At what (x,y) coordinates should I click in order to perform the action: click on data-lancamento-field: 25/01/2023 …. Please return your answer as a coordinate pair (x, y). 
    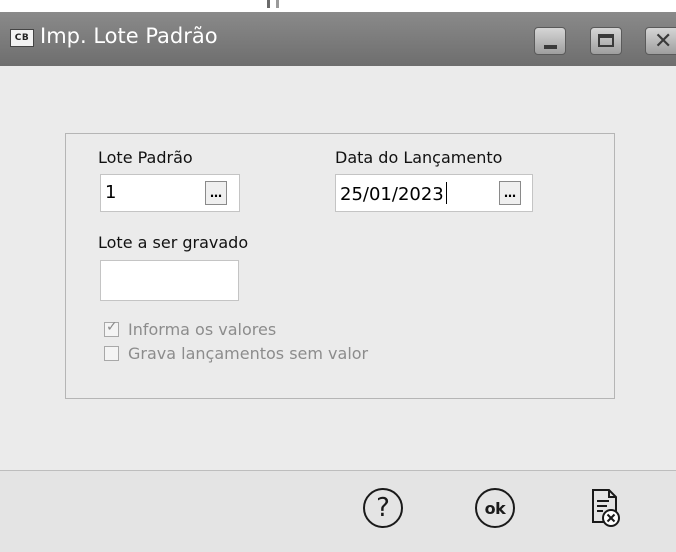
    Looking at the image, I should click on (434, 193).